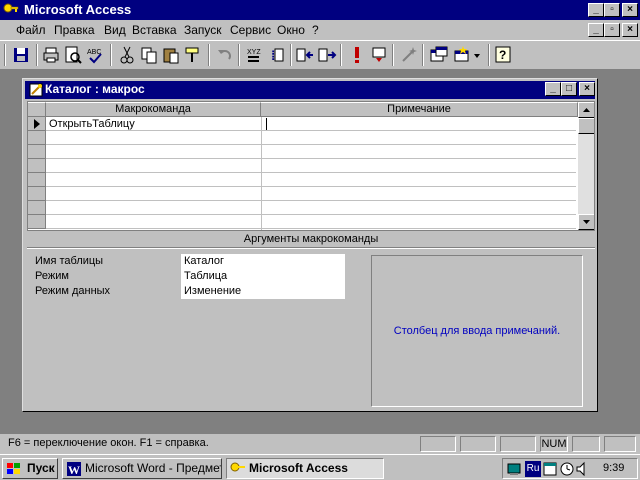 This screenshot has height=480, width=640. What do you see at coordinates (250, 30) in the screenshot?
I see `menu-tools: Сервис` at bounding box center [250, 30].